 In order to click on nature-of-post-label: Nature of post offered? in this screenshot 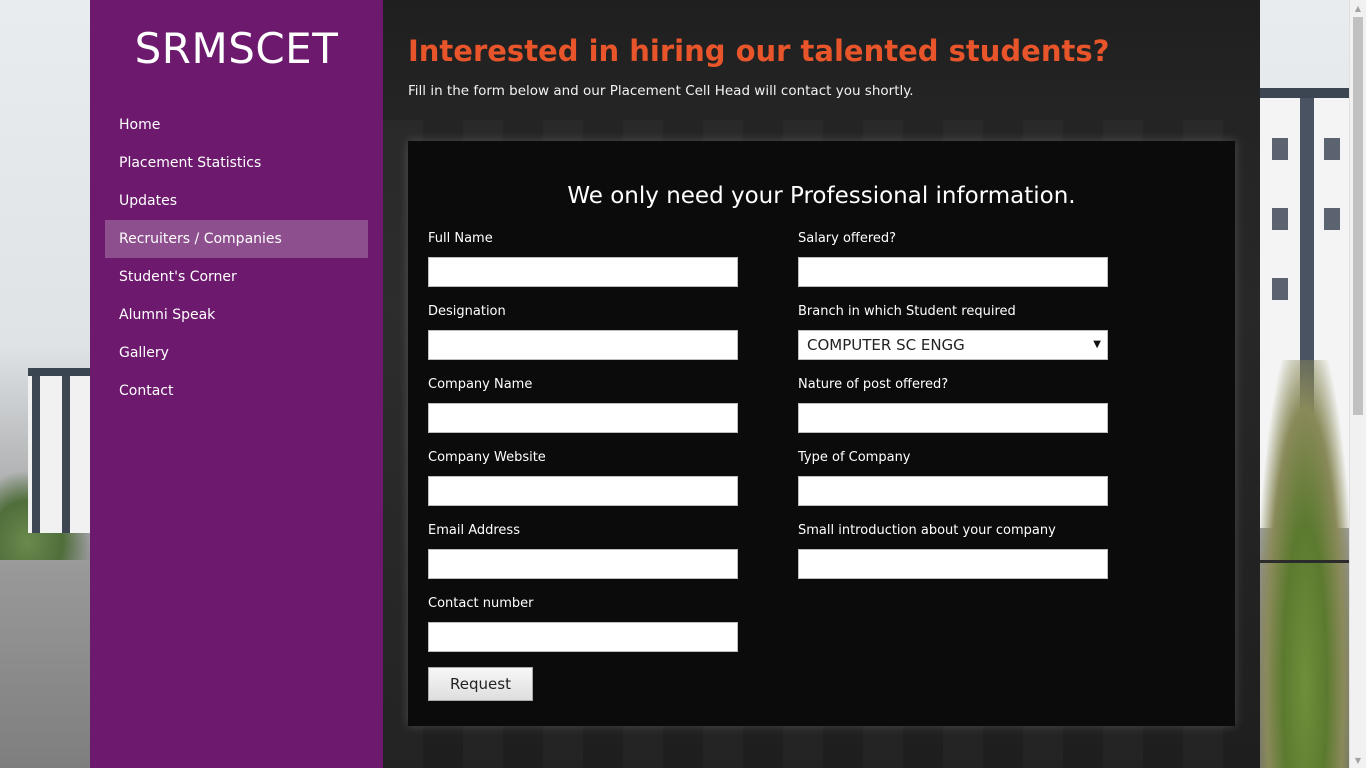, I will do `click(873, 384)`.